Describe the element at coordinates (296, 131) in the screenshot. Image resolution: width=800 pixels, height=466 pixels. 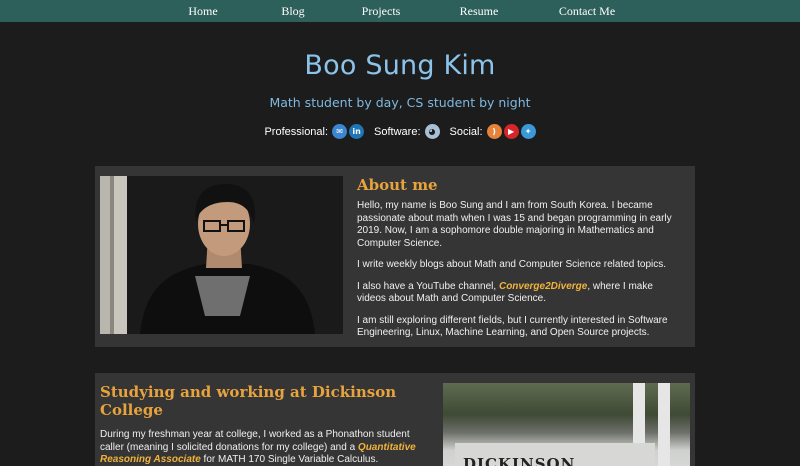
I see `professional-label: Professional:` at that location.